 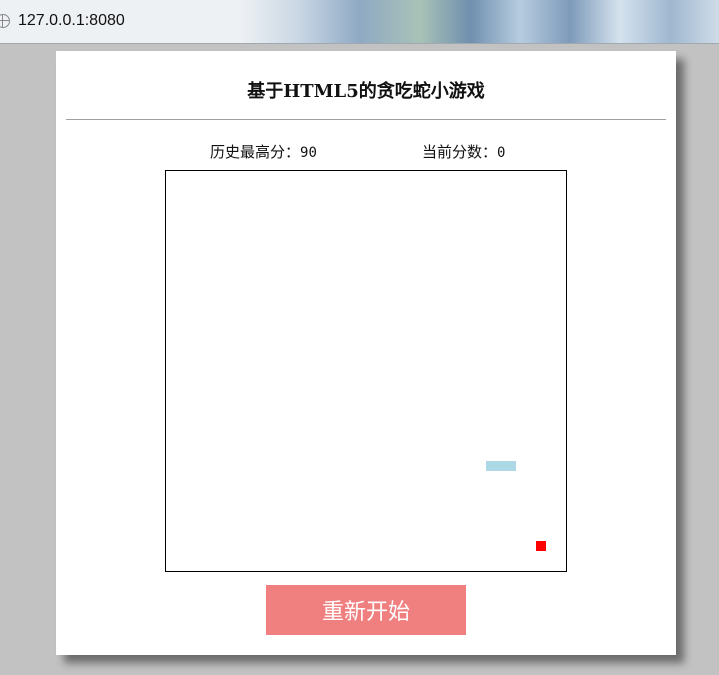 I want to click on high-score: 历史最高分：90, so click(x=263, y=151).